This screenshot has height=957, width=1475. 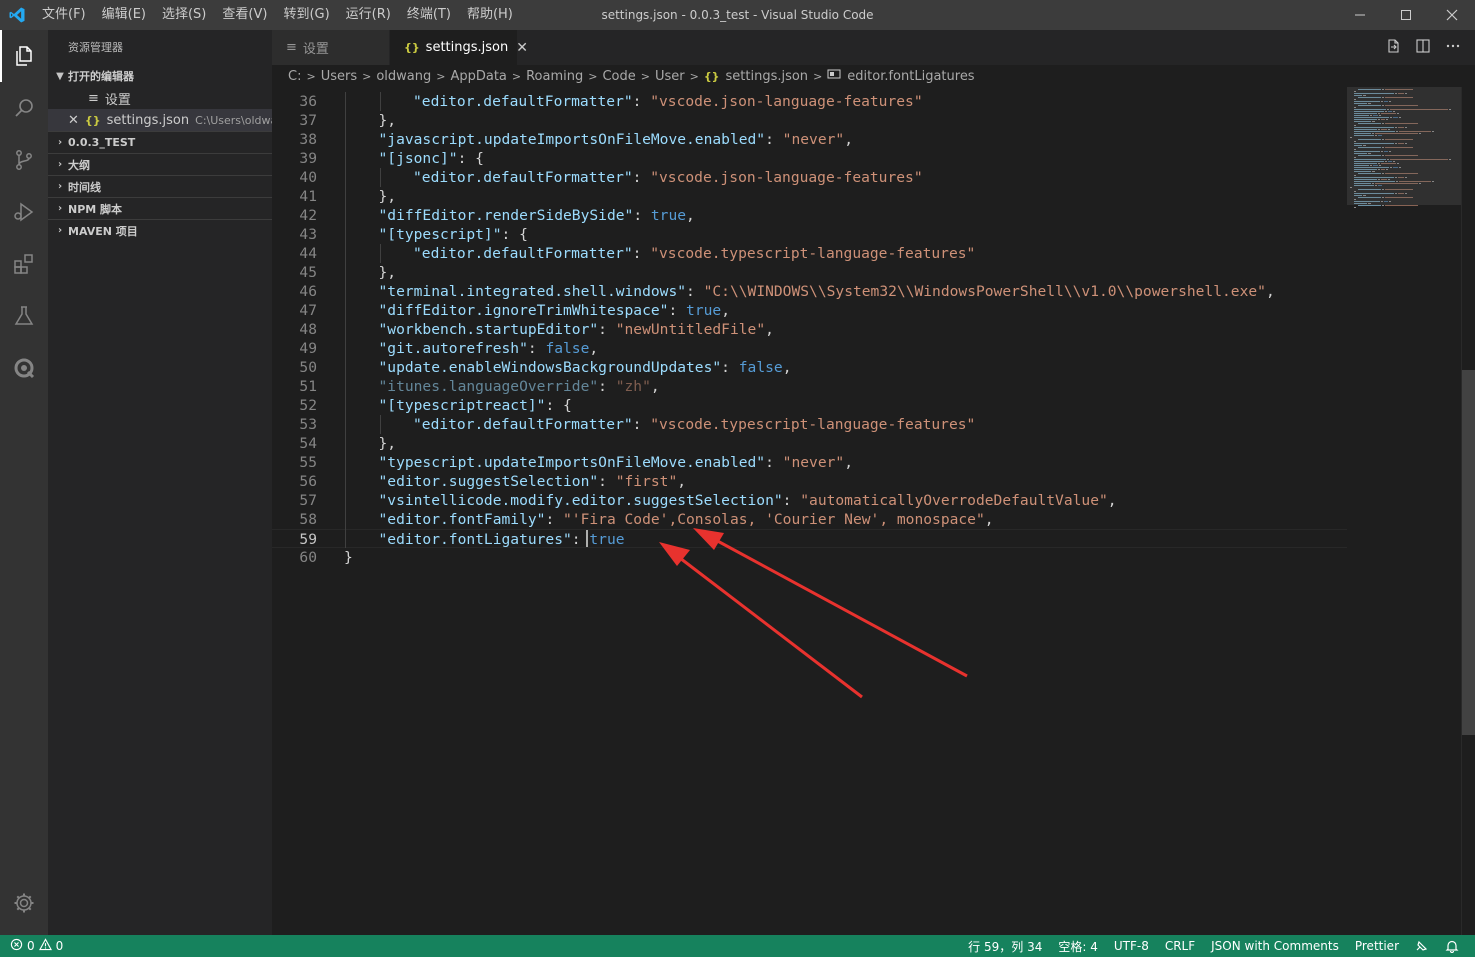 I want to click on code-line: 49 "git.autorefresh": false,, so click(x=809, y=348).